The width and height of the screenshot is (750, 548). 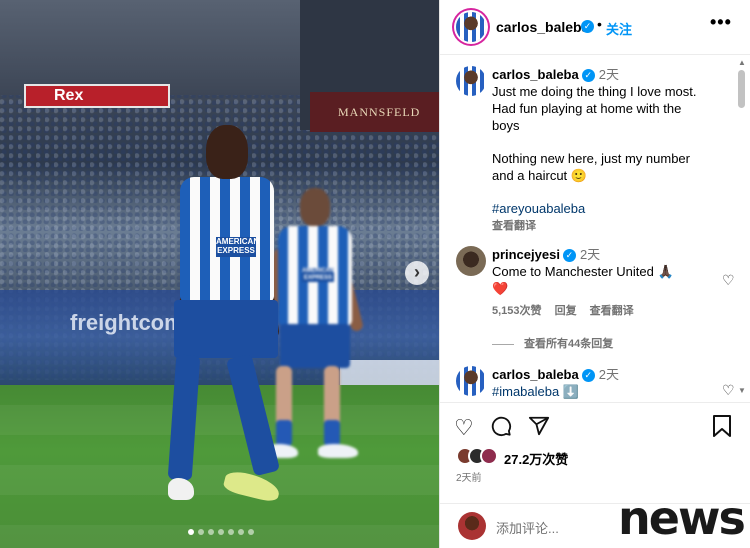 What do you see at coordinates (517, 311) in the screenshot?
I see `comment-likes: 5,153次赞` at bounding box center [517, 311].